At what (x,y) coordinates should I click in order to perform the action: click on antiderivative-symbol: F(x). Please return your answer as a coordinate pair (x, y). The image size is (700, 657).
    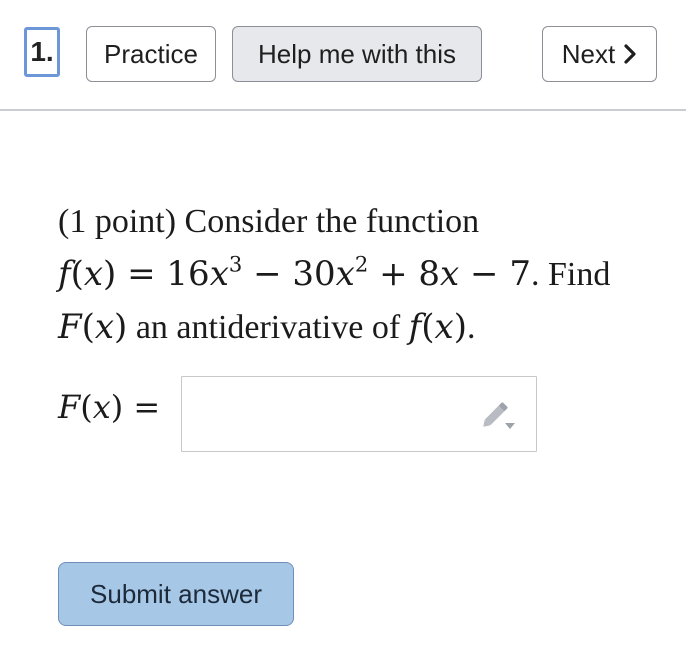
    Looking at the image, I should click on (93, 327).